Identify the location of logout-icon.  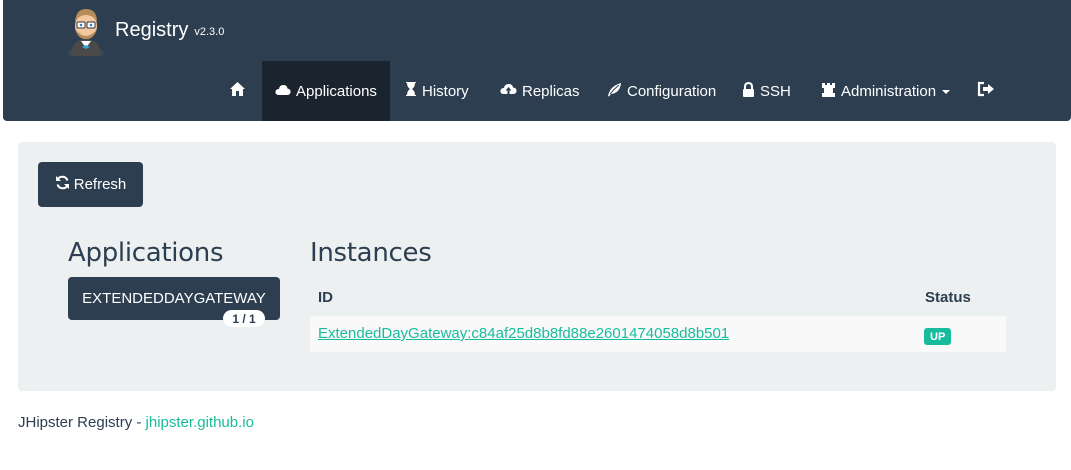
(988, 91).